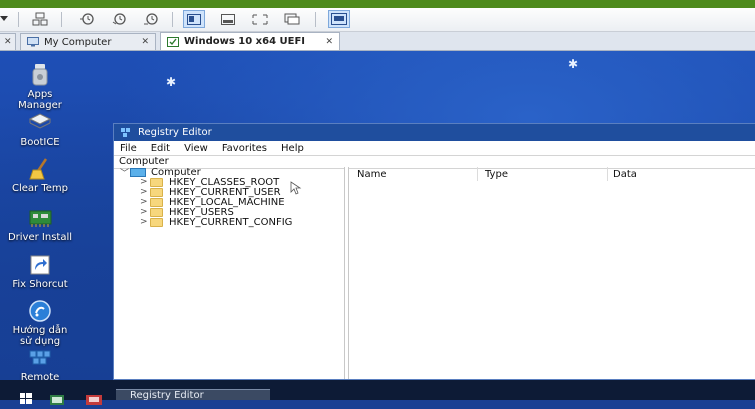 This screenshot has width=755, height=409. I want to click on tab-my-computer: My Computer ✕, so click(88, 41).